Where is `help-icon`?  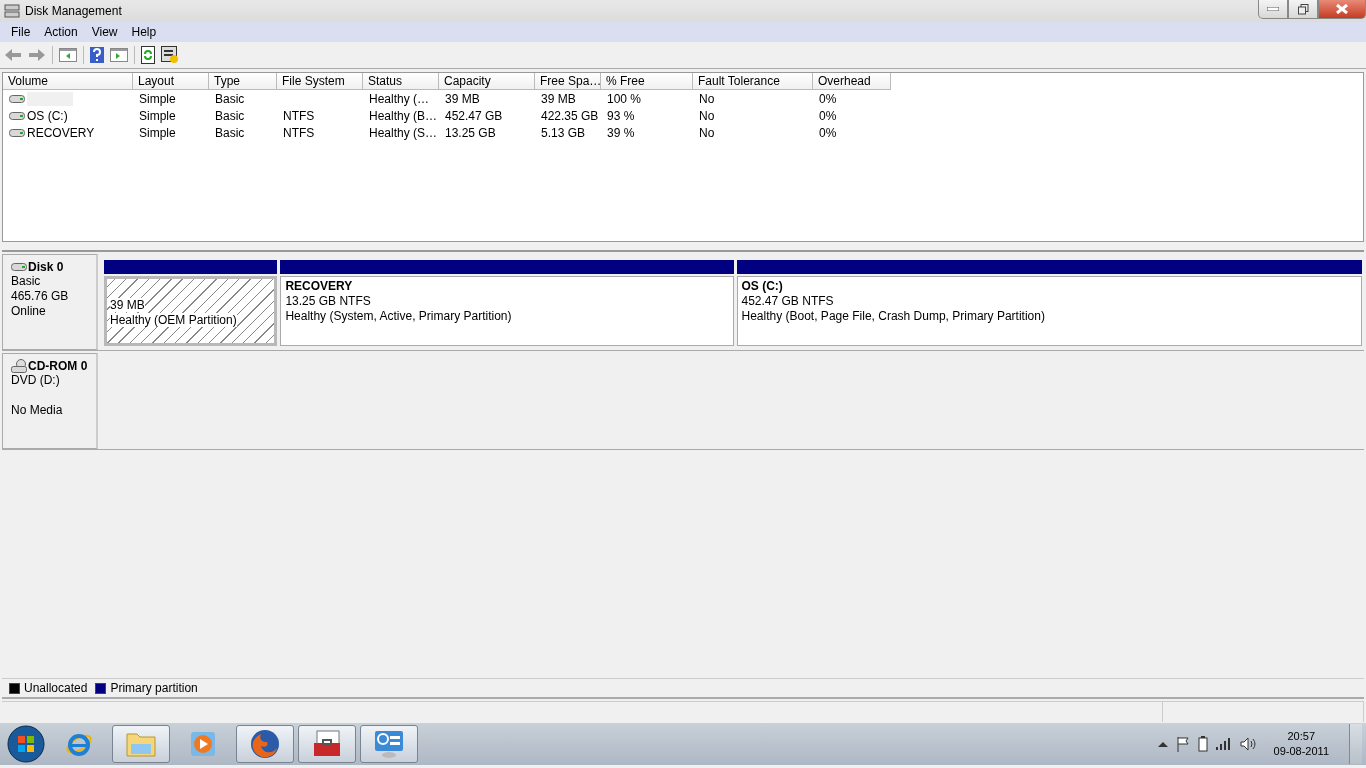
help-icon is located at coordinates (97, 55).